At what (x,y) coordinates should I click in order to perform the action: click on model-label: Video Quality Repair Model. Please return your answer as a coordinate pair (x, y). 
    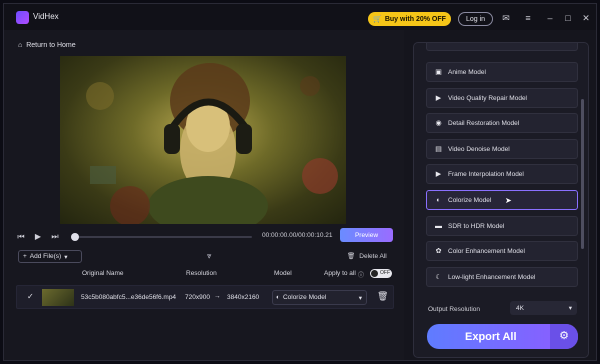
    Looking at the image, I should click on (488, 98).